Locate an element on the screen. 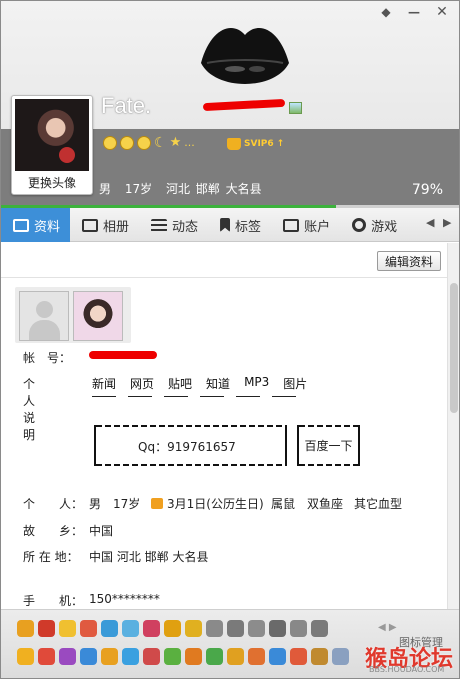 The height and width of the screenshot is (679, 460). tab-bar: 资料 相册 动态 标签 账户 游戏 is located at coordinates (230, 225).